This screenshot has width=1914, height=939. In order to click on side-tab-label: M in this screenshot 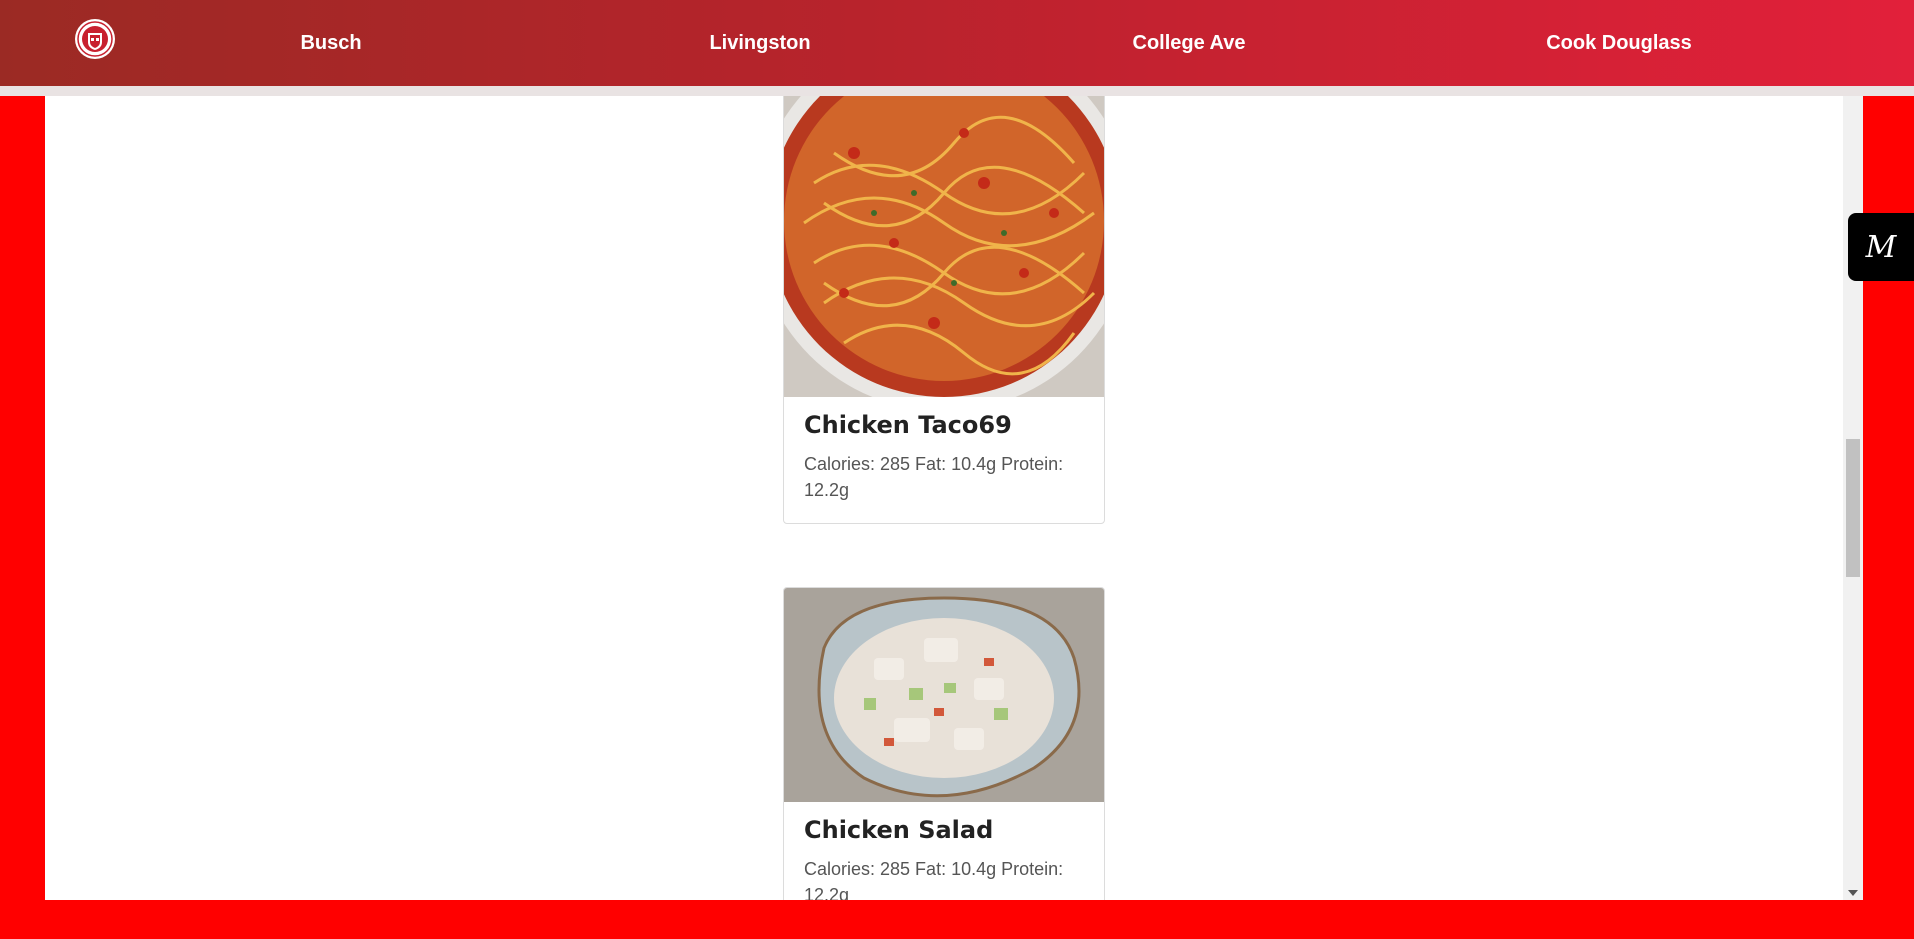, I will do `click(1881, 247)`.